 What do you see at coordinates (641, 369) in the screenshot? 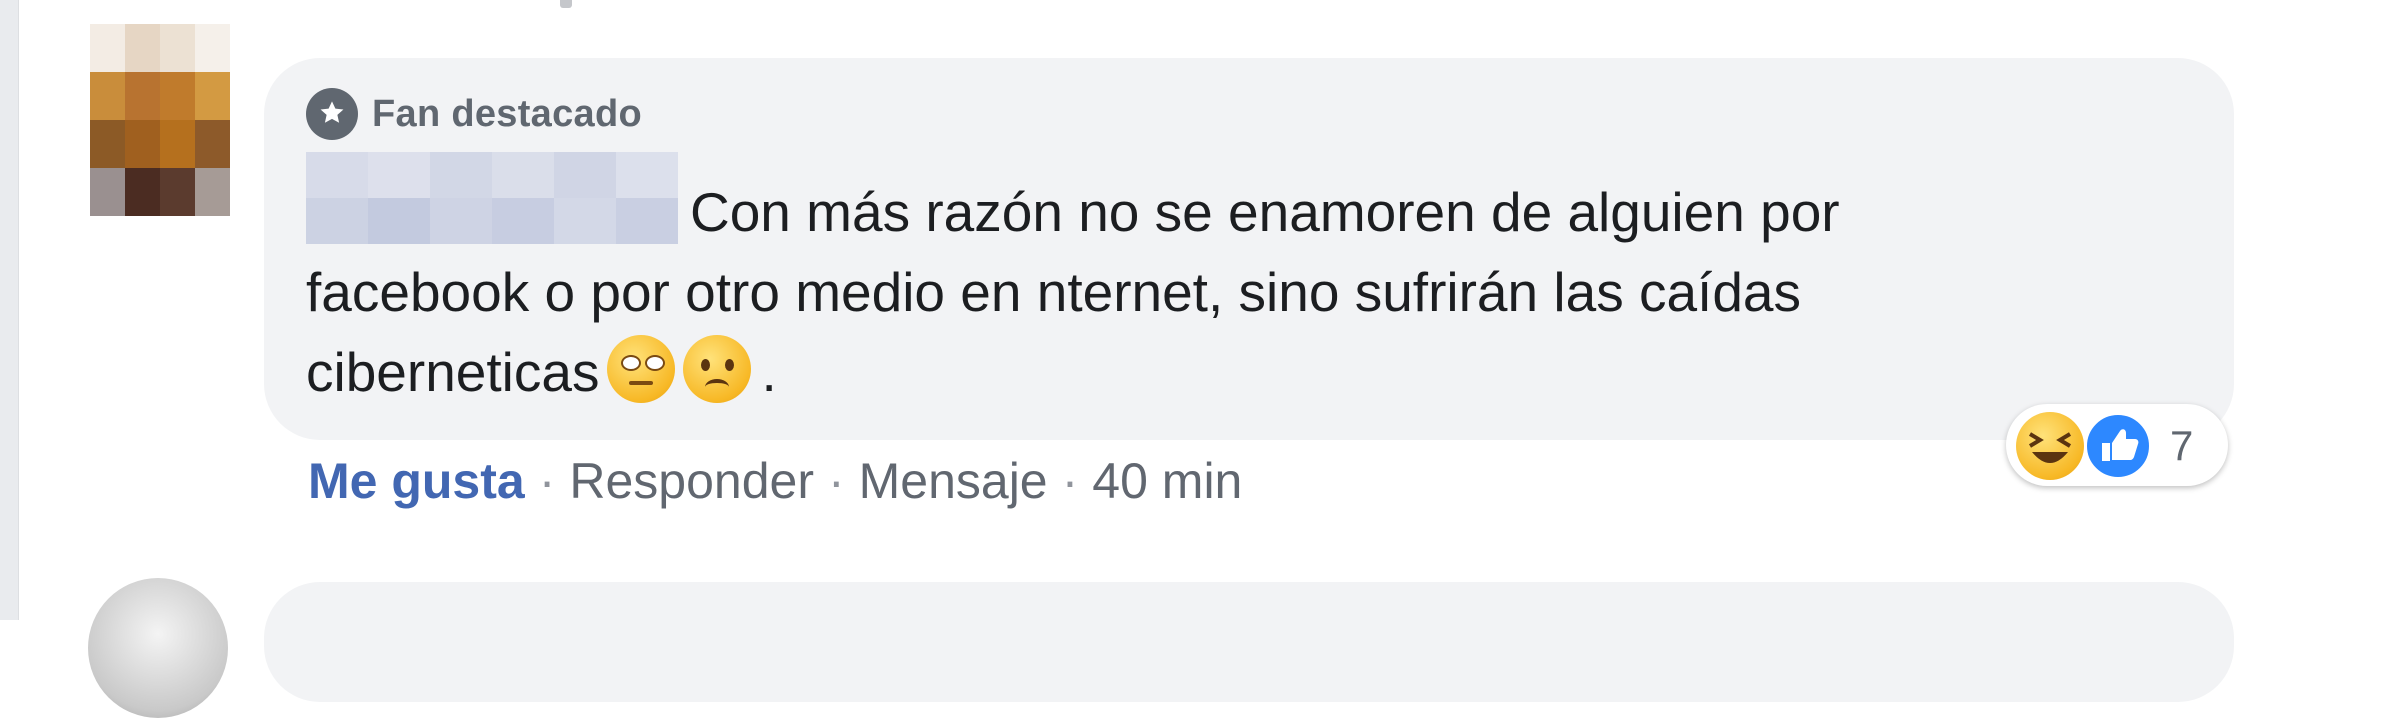
I see `rolling-eyes-emoji-icon` at bounding box center [641, 369].